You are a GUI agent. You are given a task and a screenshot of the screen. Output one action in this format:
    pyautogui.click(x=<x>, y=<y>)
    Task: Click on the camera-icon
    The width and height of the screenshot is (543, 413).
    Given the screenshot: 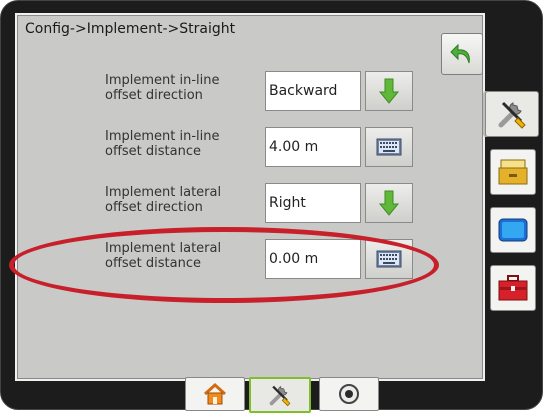 What is the action you would take?
    pyautogui.click(x=349, y=394)
    